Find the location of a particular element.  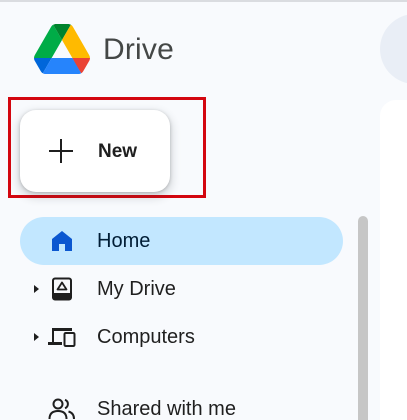

google-drive-logo-icon is located at coordinates (62, 49).